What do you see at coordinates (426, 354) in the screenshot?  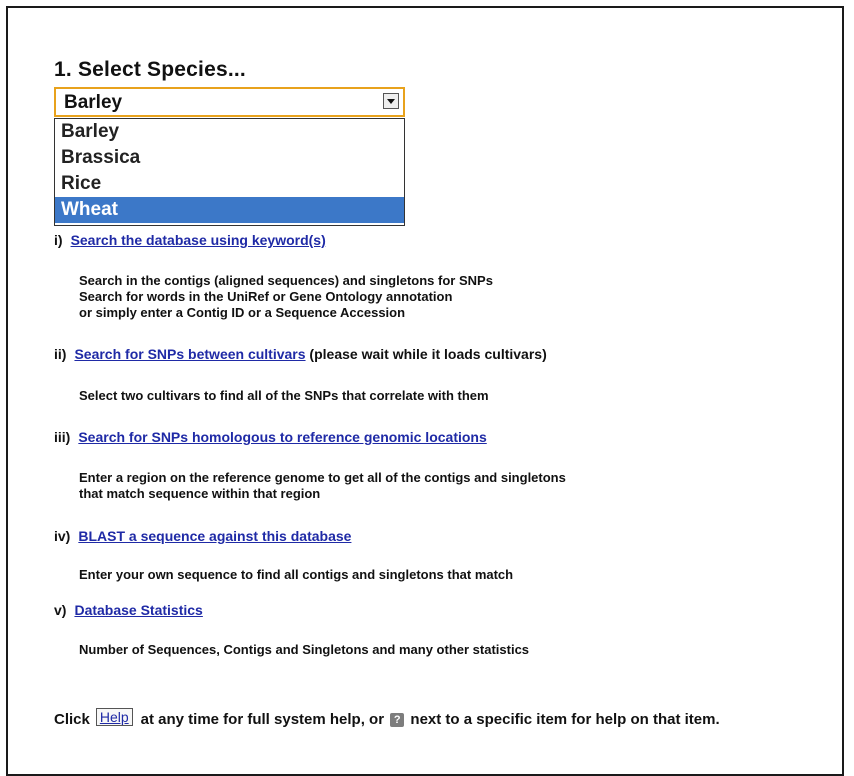 I see `section-suffix: (please wait while it loads cultivars)` at bounding box center [426, 354].